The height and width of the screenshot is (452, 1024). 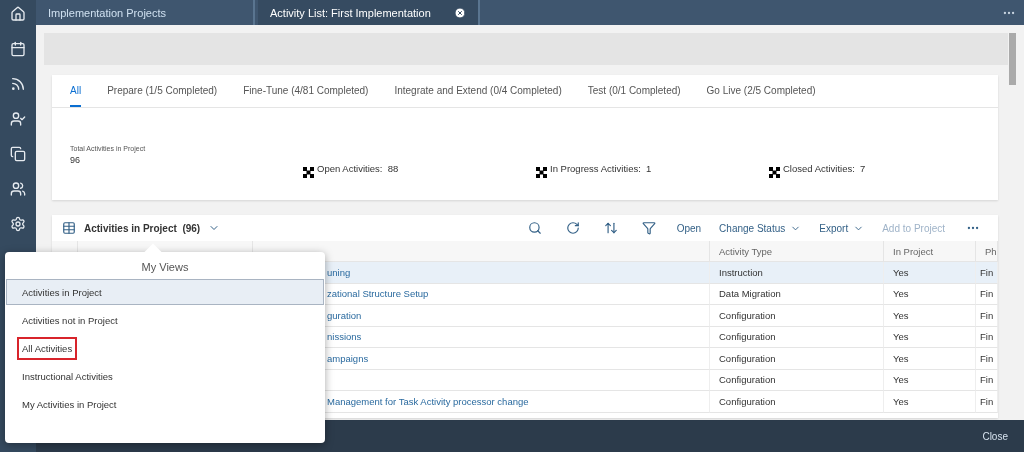 I want to click on close-button: Close, so click(x=995, y=436).